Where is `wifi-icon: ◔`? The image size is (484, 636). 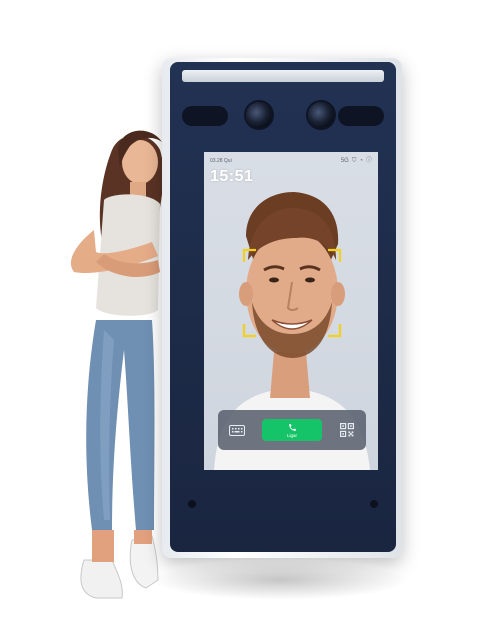 wifi-icon: ◔ is located at coordinates (361, 161).